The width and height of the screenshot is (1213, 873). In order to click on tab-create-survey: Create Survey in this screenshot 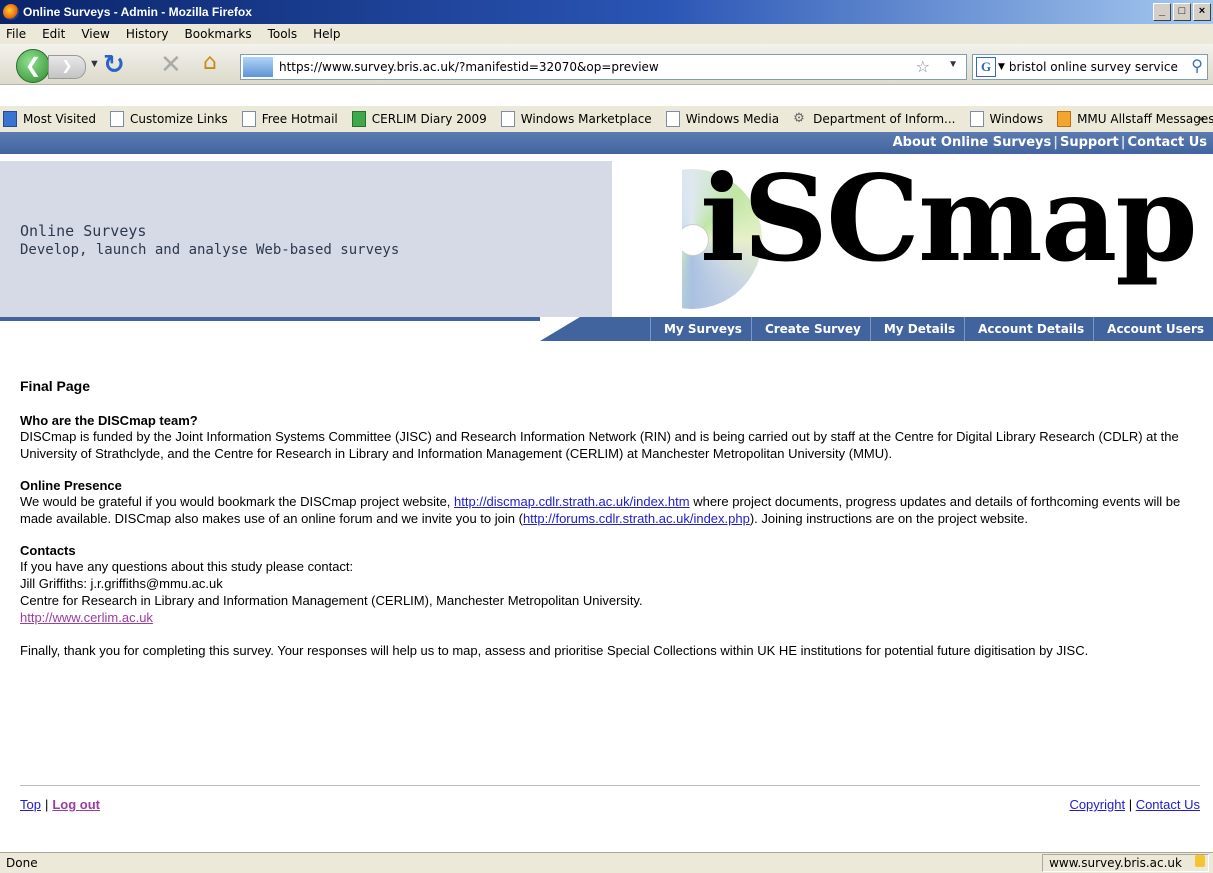, I will do `click(810, 329)`.